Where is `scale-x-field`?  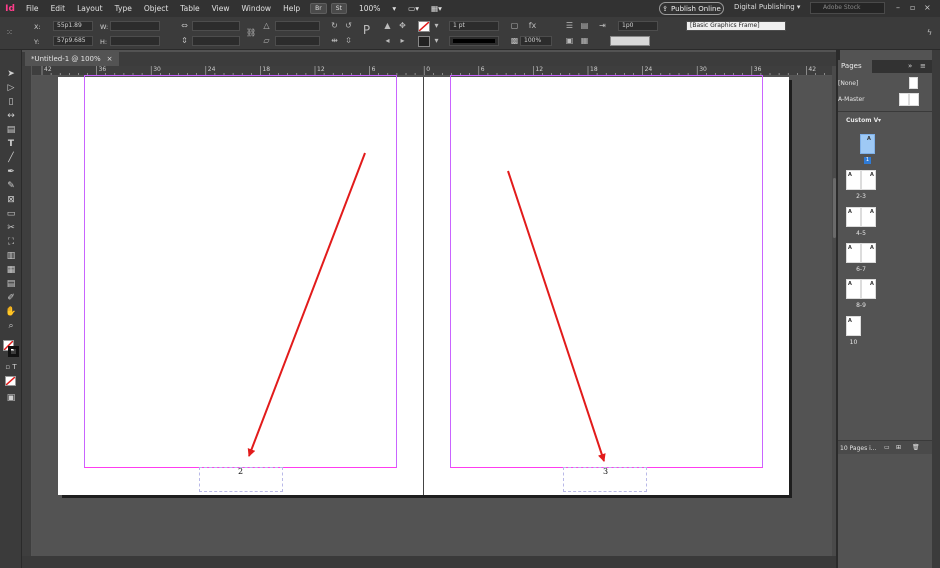
scale-x-field is located at coordinates (216, 26).